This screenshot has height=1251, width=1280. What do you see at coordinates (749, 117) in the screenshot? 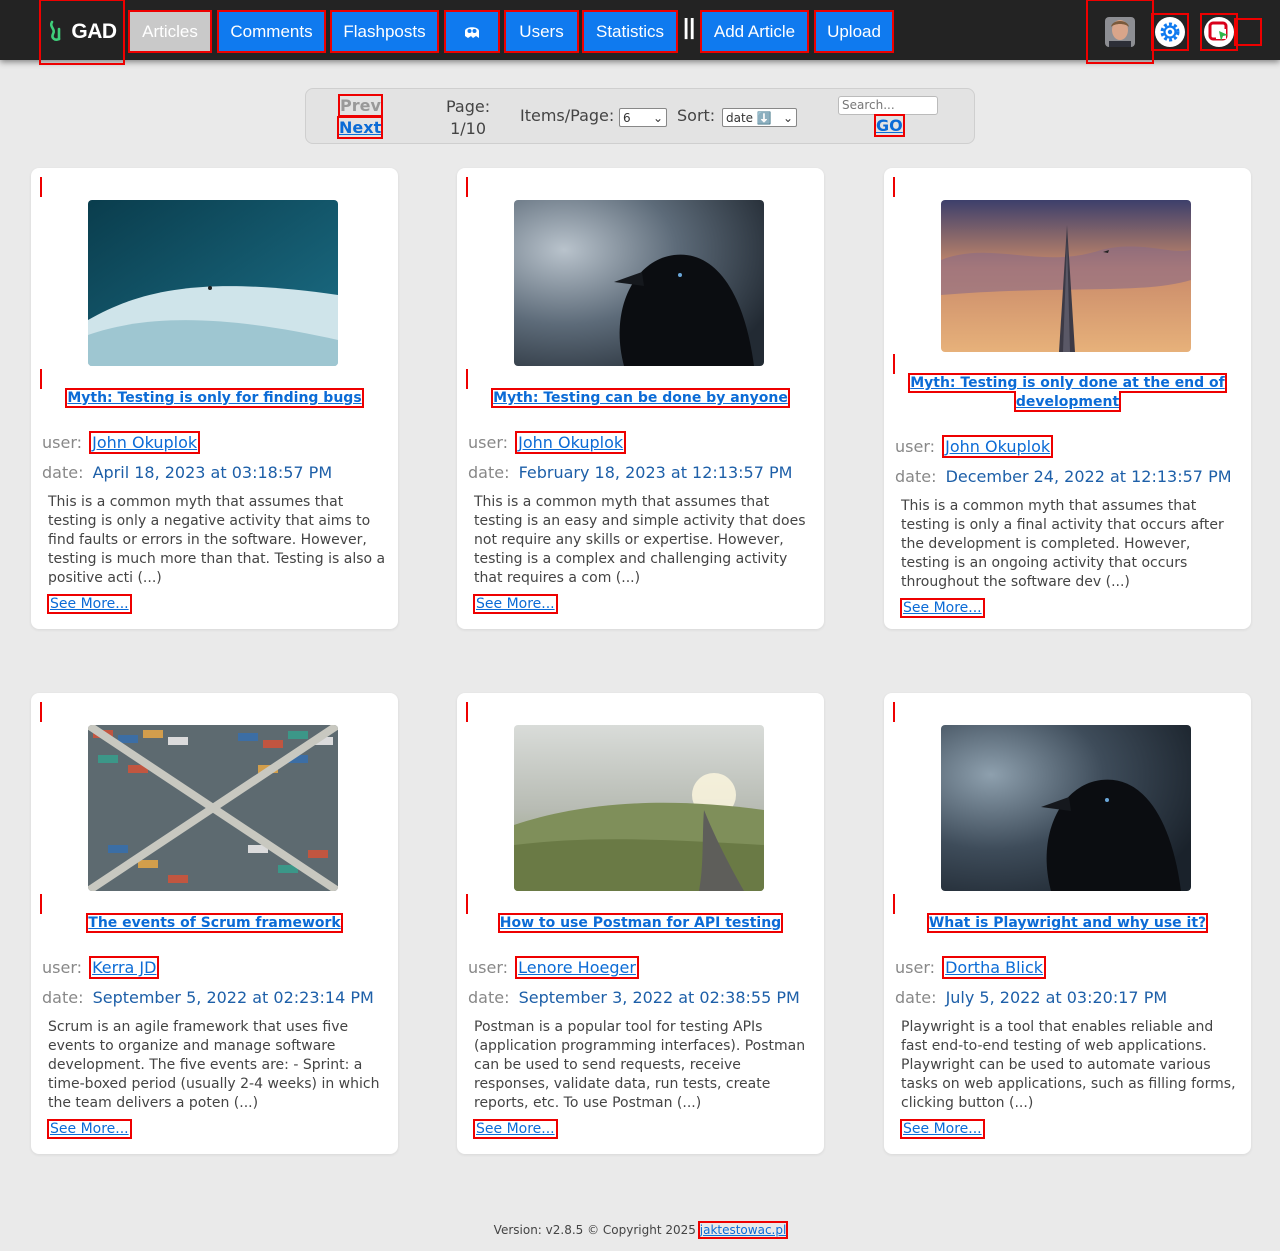
I see `sort-value: date ⬇️` at bounding box center [749, 117].